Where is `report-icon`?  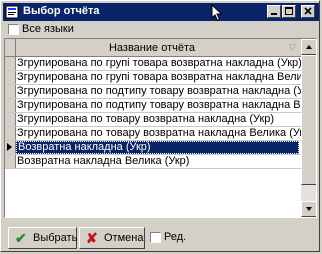 report-icon is located at coordinates (12, 12).